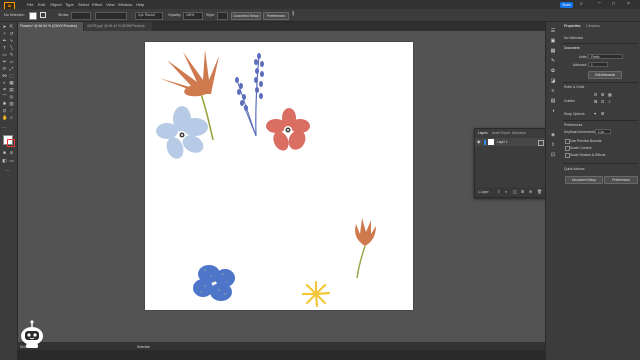  What do you see at coordinates (602, 94) in the screenshot?
I see `grid-icon: ⊞` at bounding box center [602, 94].